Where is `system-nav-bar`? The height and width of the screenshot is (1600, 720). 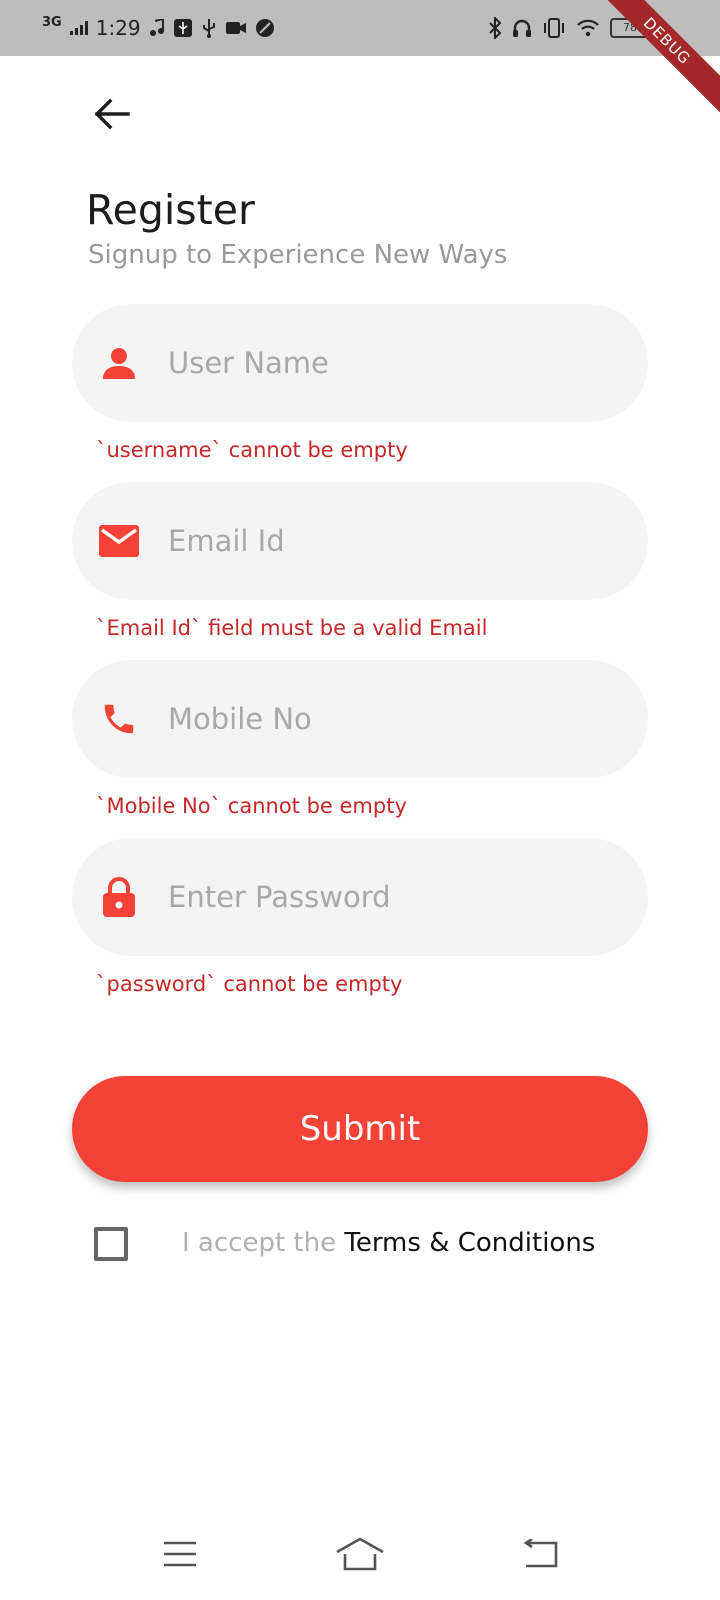
system-nav-bar is located at coordinates (360, 1560).